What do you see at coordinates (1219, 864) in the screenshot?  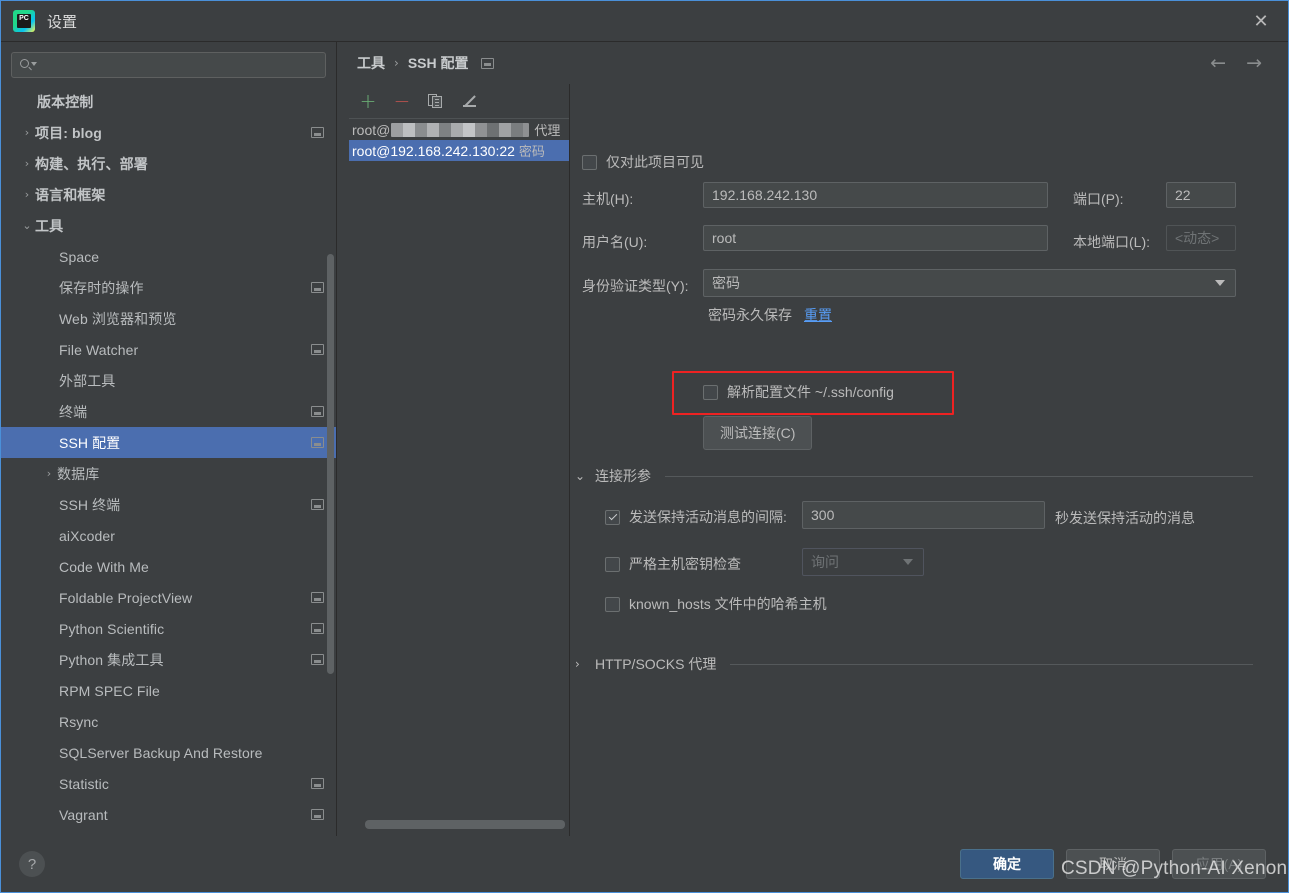 I see `apply-button: 应用(A)` at bounding box center [1219, 864].